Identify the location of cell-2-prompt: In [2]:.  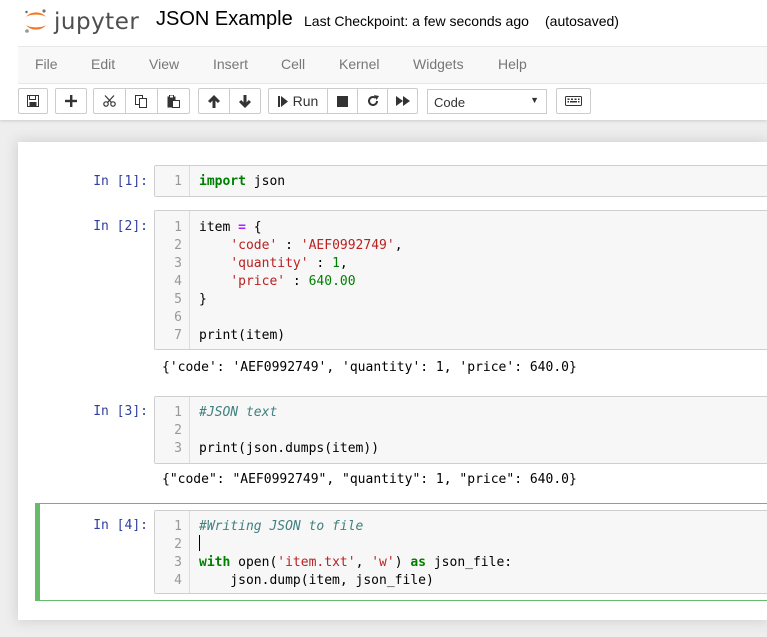
(120, 226).